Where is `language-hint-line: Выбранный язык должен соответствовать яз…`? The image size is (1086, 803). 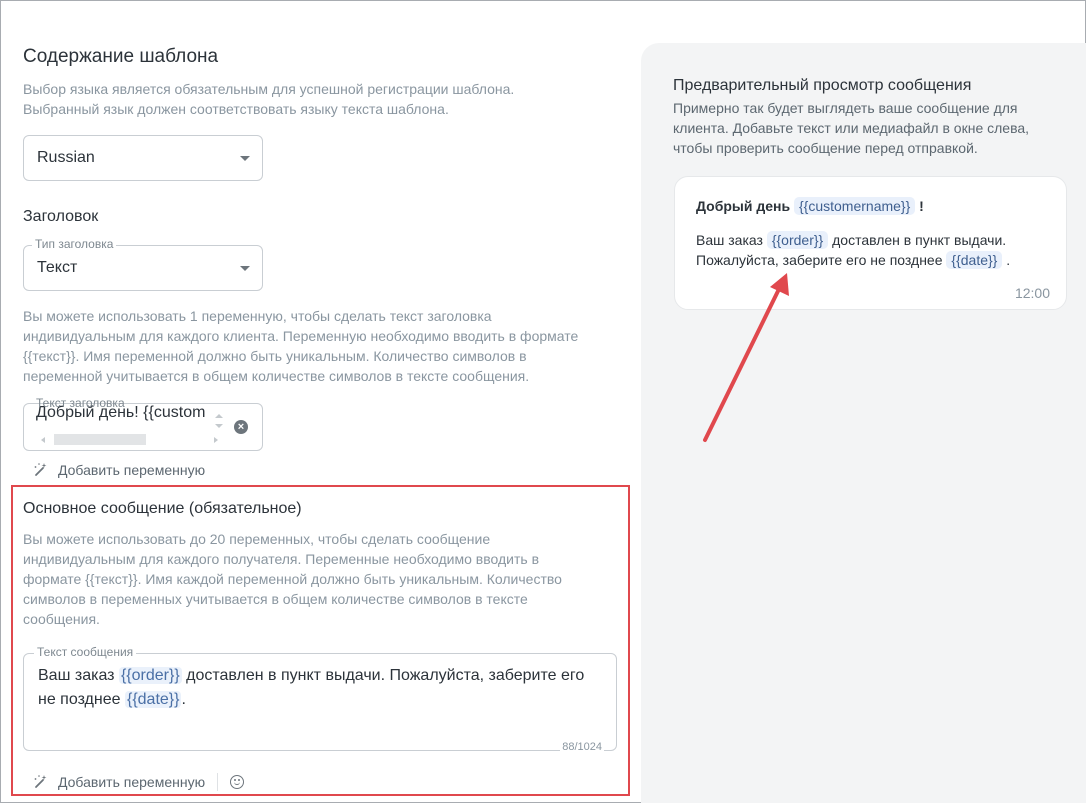
language-hint-line: Выбранный язык должен соответствовать яз… is located at coordinates (236, 109).